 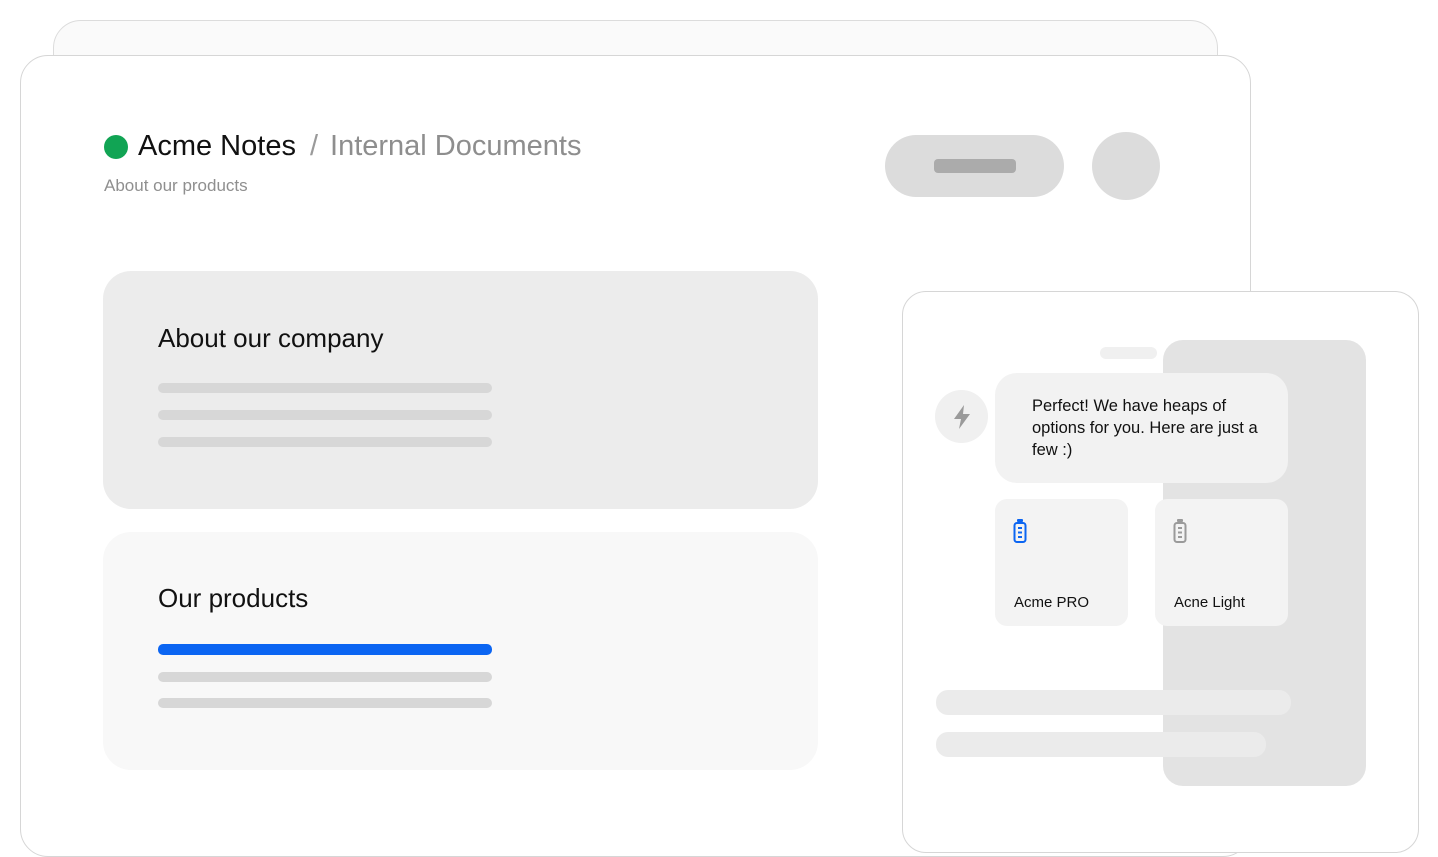 What do you see at coordinates (1052, 602) in the screenshot?
I see `product-name: Acme PRO` at bounding box center [1052, 602].